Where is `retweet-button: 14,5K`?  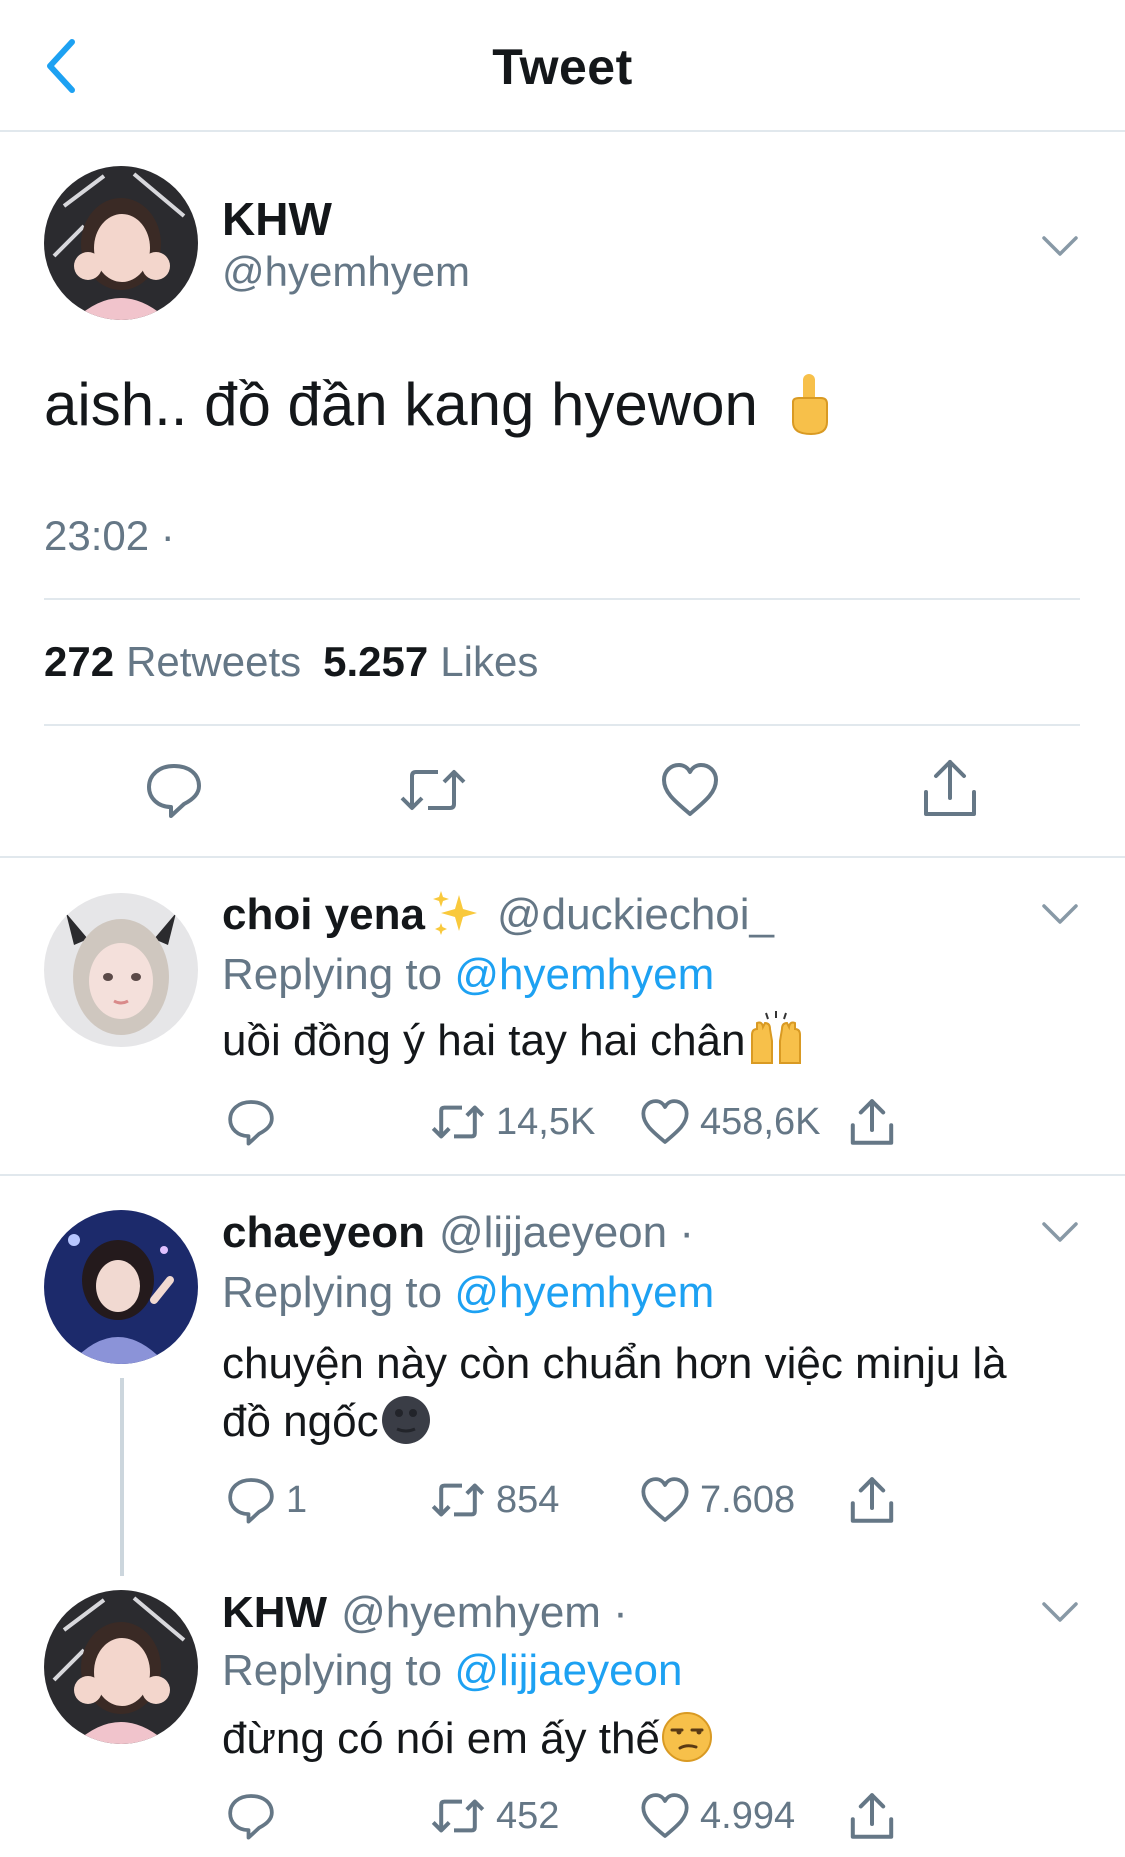 retweet-button: 14,5K is located at coordinates (512, 1122).